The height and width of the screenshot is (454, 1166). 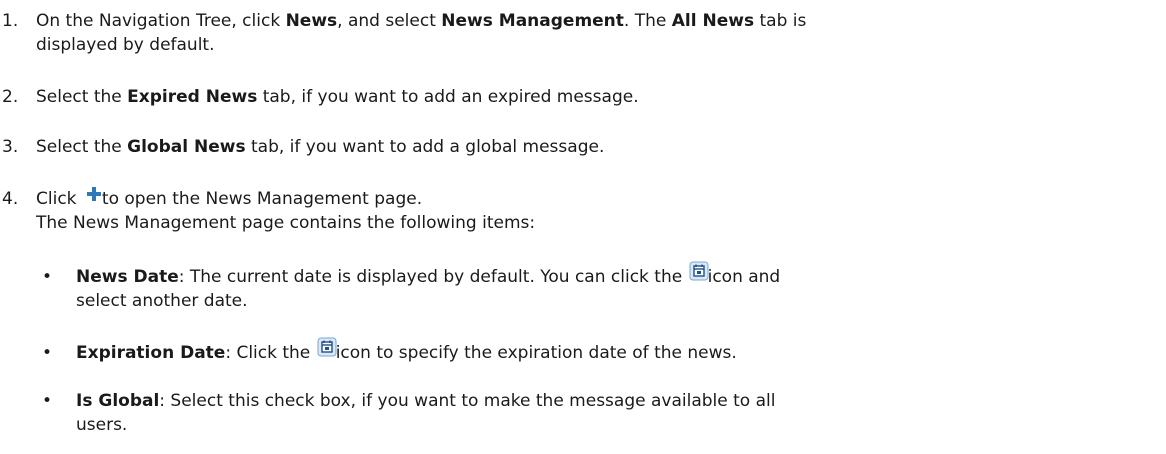 I want to click on step-number: 2., so click(x=10, y=97).